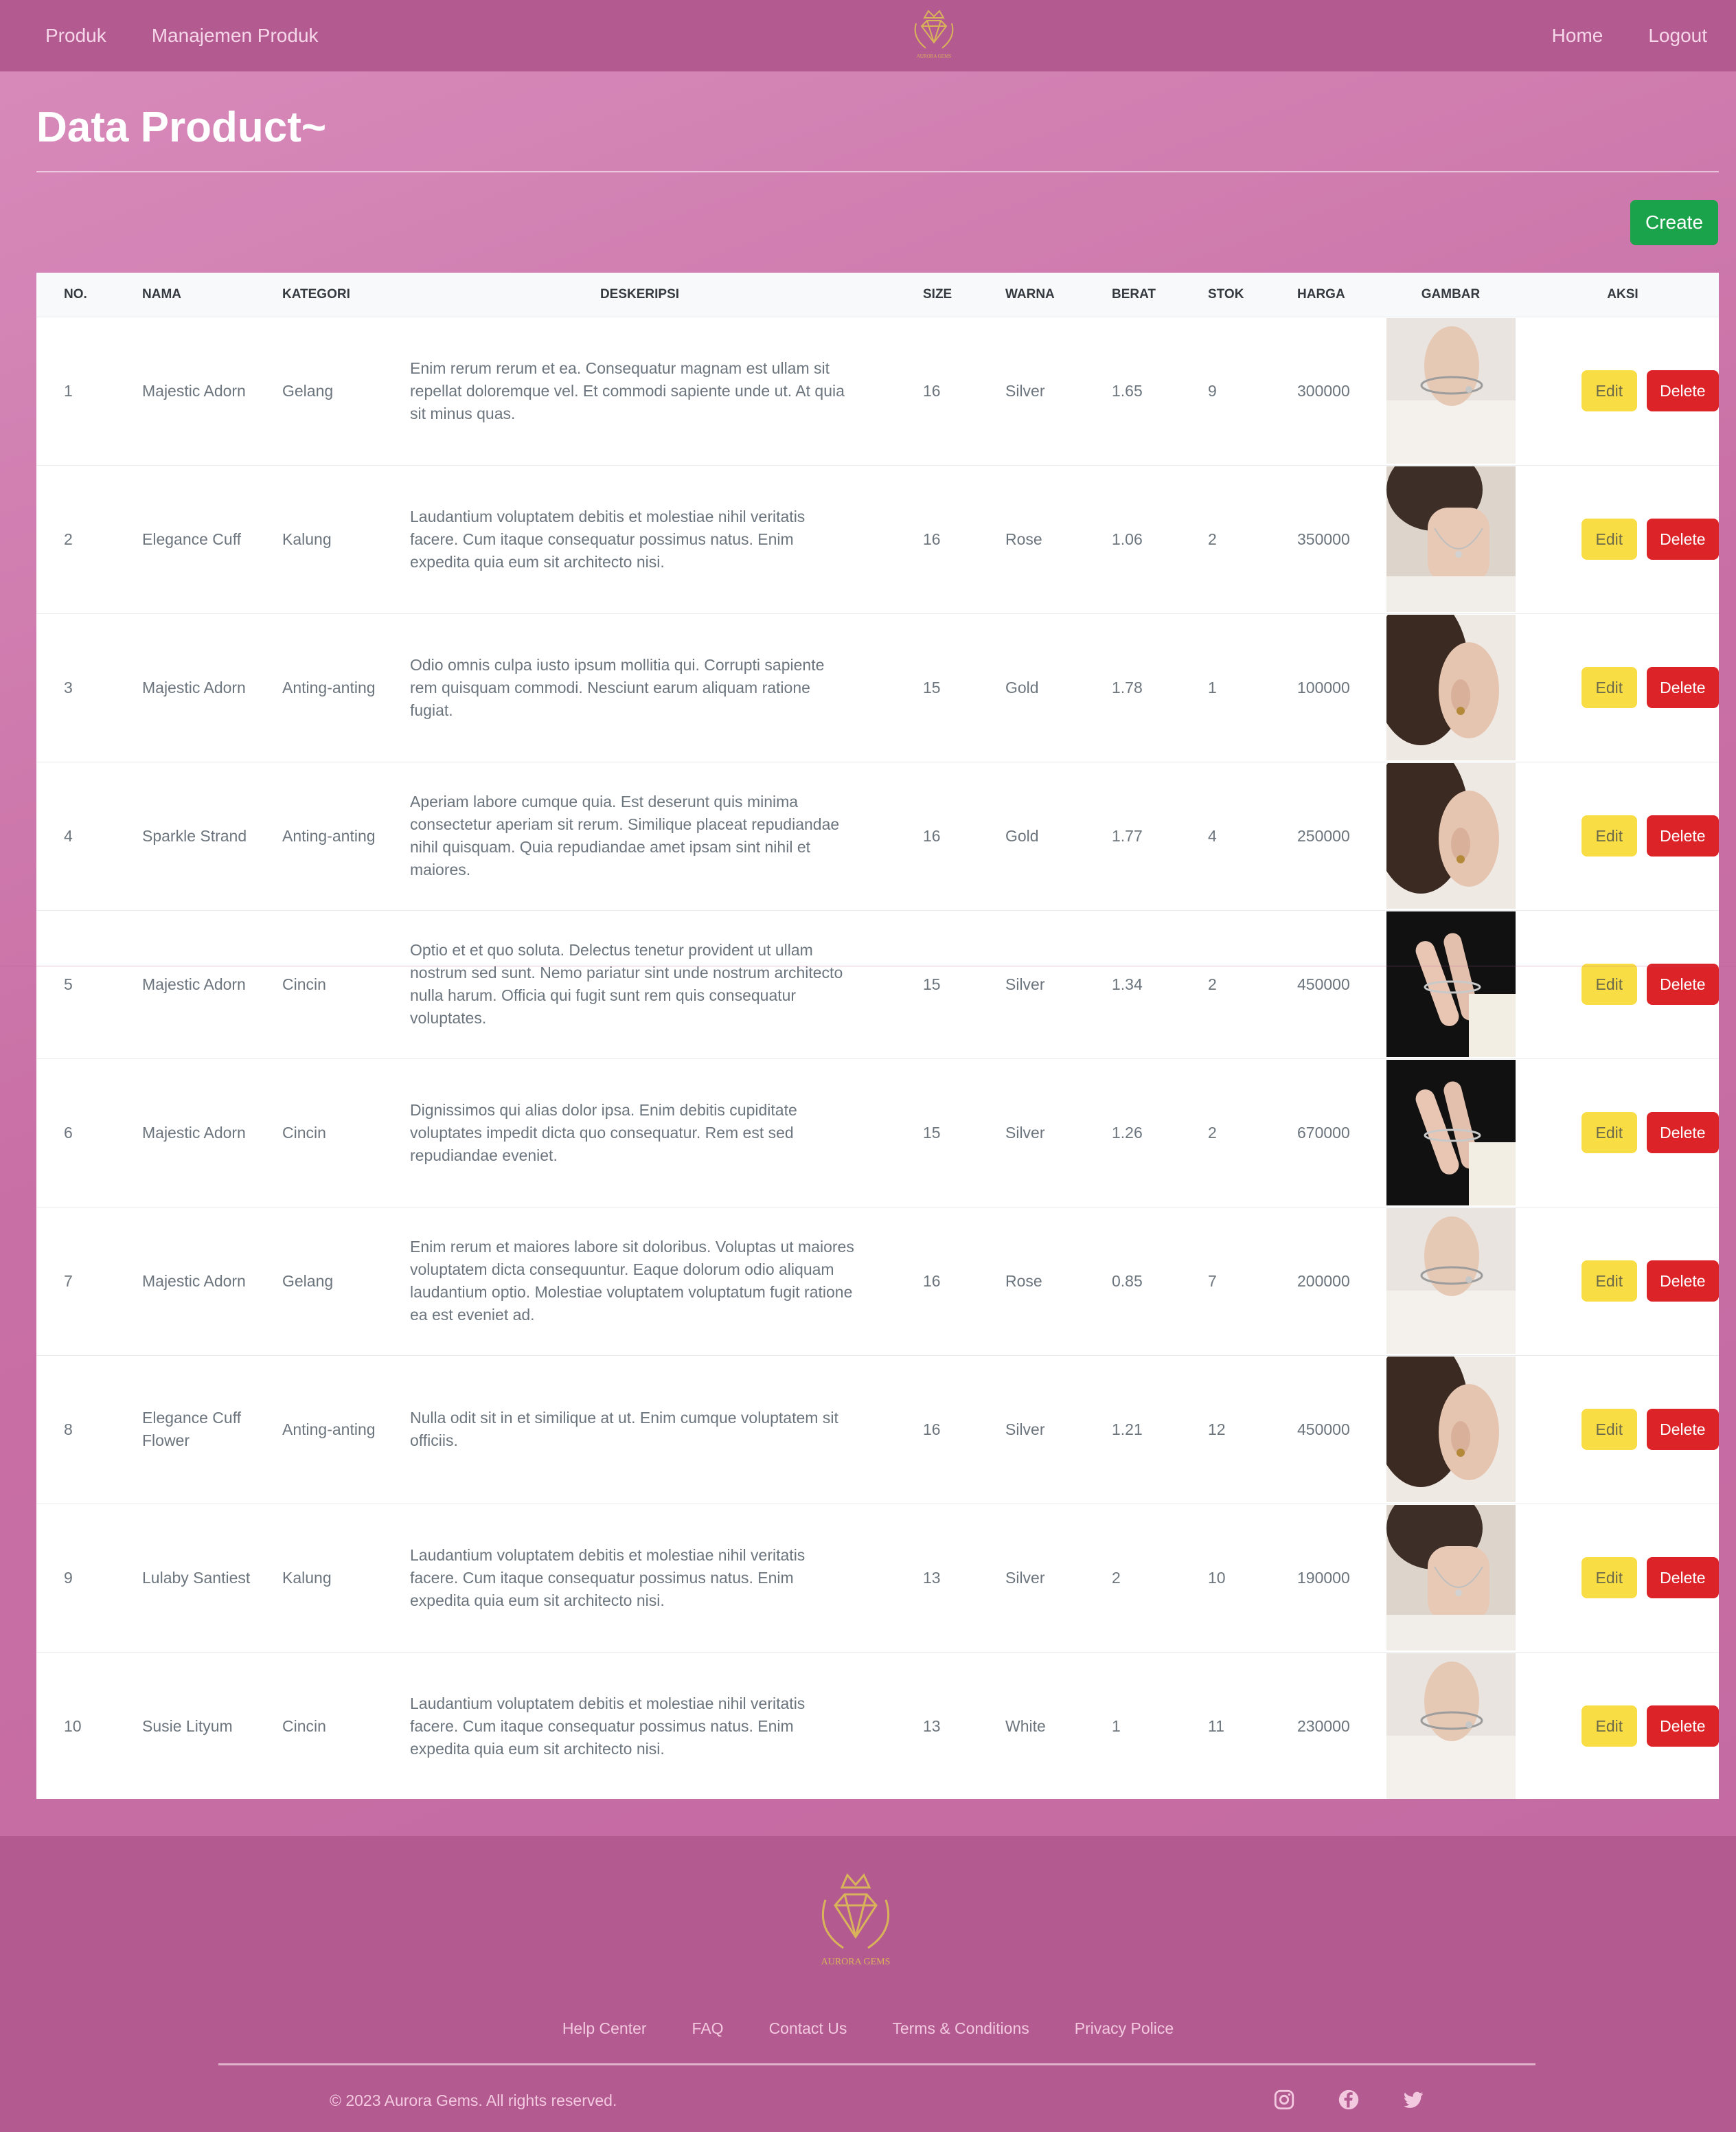 The height and width of the screenshot is (2132, 1736). I want to click on cell-harga: 190000, so click(1323, 1578).